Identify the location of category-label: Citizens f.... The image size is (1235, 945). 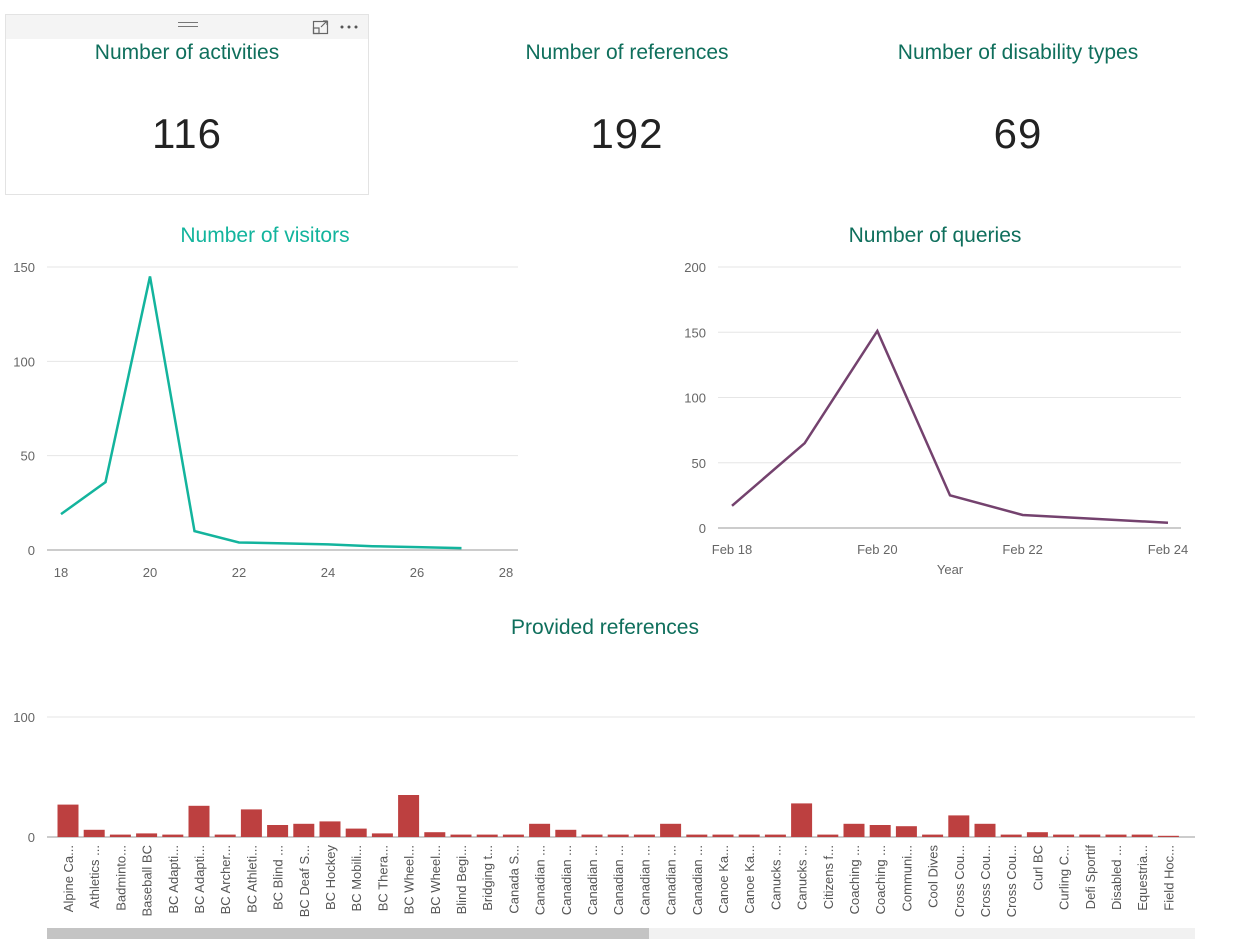
(828, 877).